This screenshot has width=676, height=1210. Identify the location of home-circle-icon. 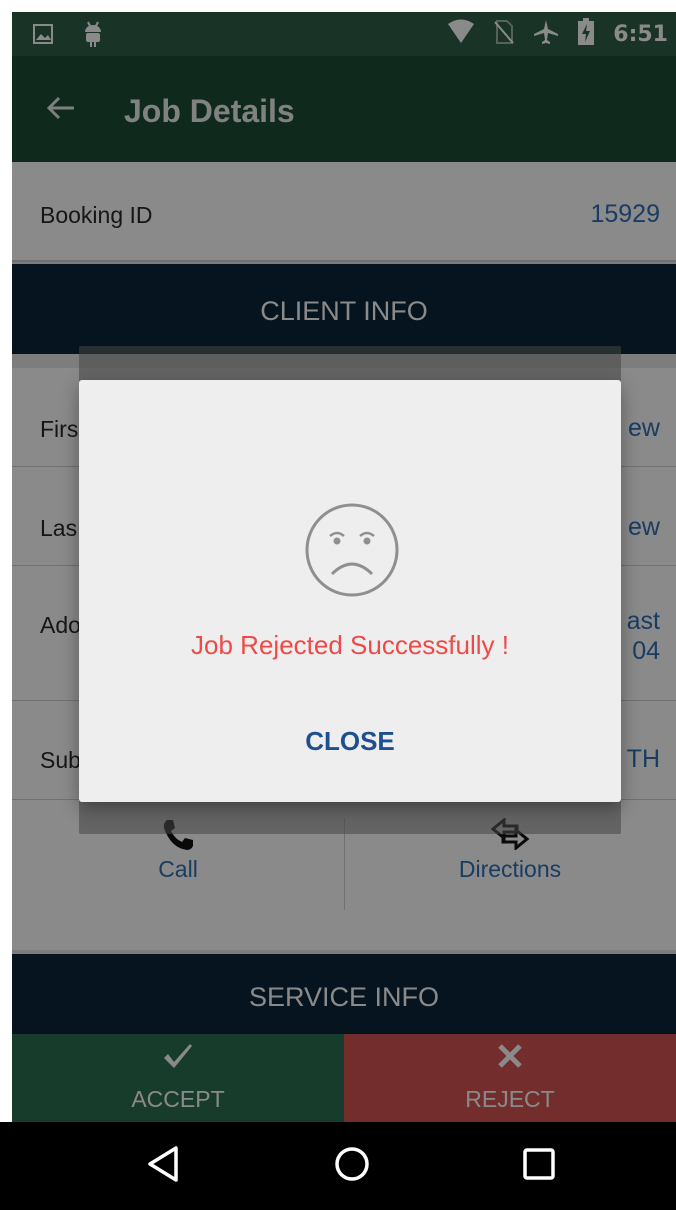
(352, 1166).